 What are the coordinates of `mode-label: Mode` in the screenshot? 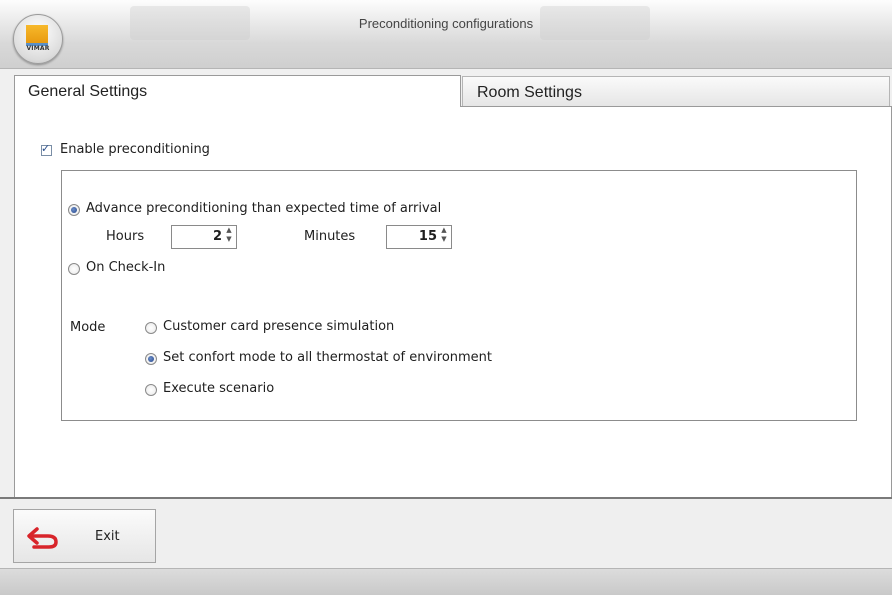 It's located at (88, 327).